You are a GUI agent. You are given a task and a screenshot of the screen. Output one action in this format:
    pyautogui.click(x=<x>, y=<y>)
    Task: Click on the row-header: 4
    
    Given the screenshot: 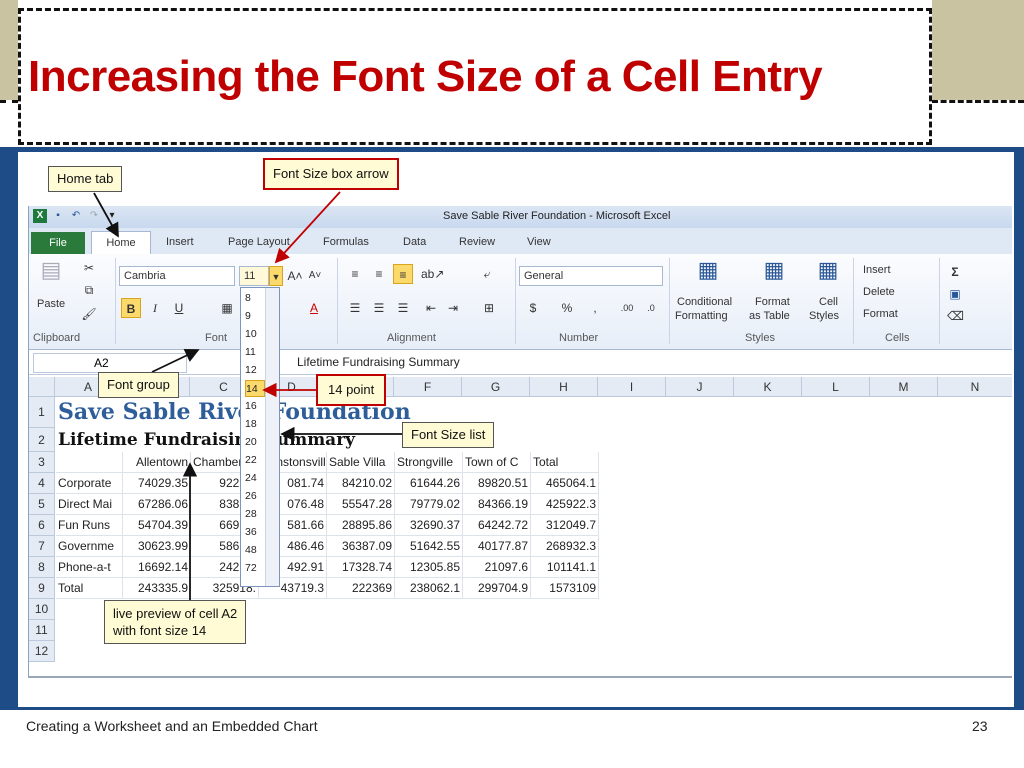 What is the action you would take?
    pyautogui.click(x=42, y=483)
    